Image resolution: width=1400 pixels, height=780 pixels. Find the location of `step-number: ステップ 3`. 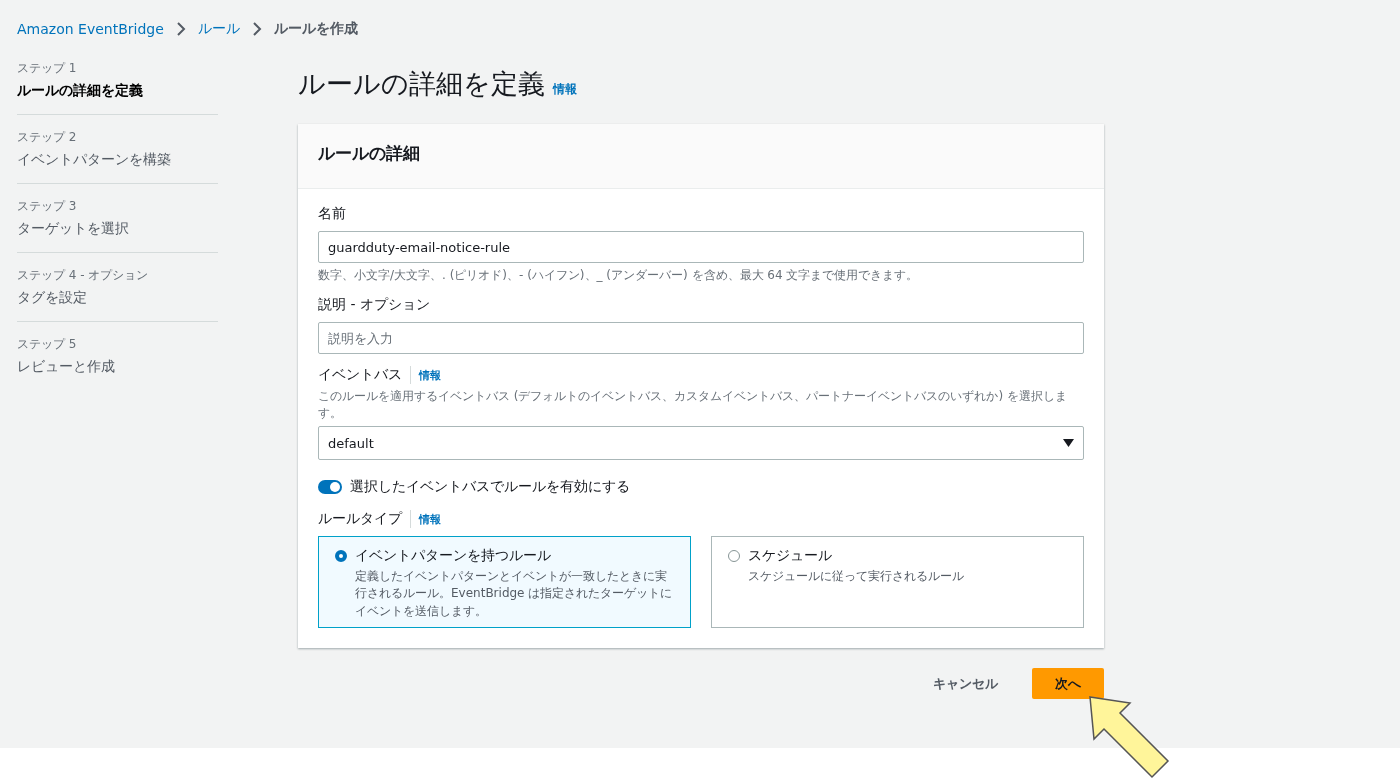

step-number: ステップ 3 is located at coordinates (47, 206).